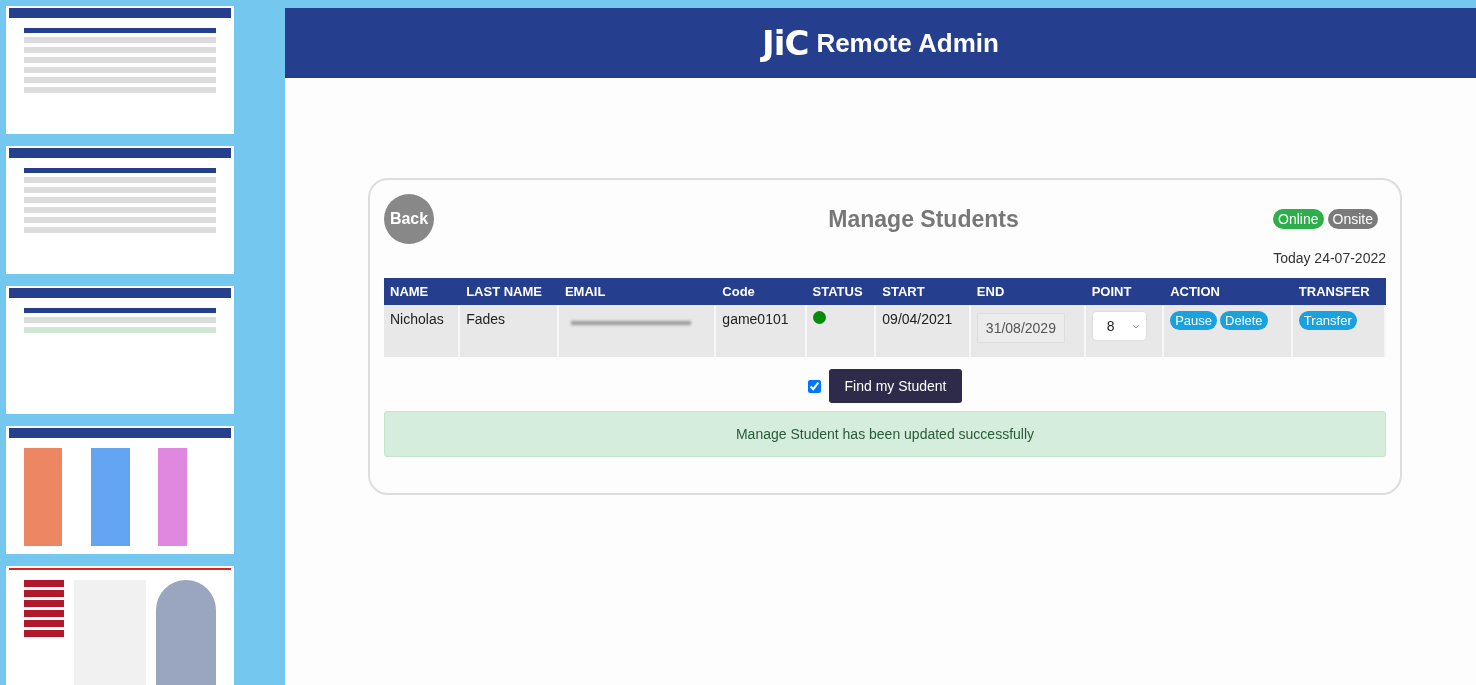 This screenshot has width=1476, height=685. What do you see at coordinates (761, 291) in the screenshot?
I see `column-header: Code` at bounding box center [761, 291].